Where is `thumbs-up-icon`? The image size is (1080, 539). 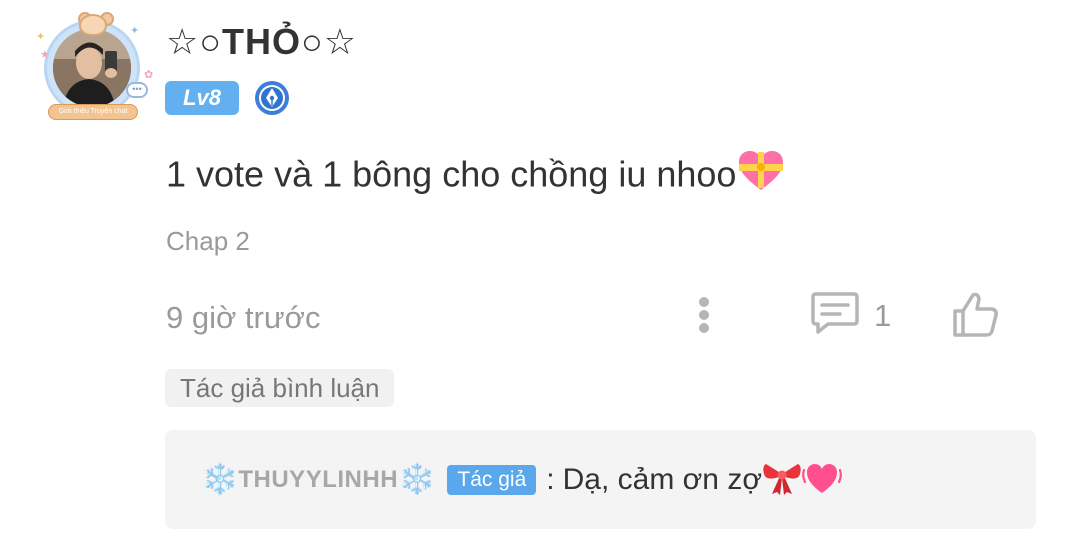
thumbs-up-icon is located at coordinates (975, 314).